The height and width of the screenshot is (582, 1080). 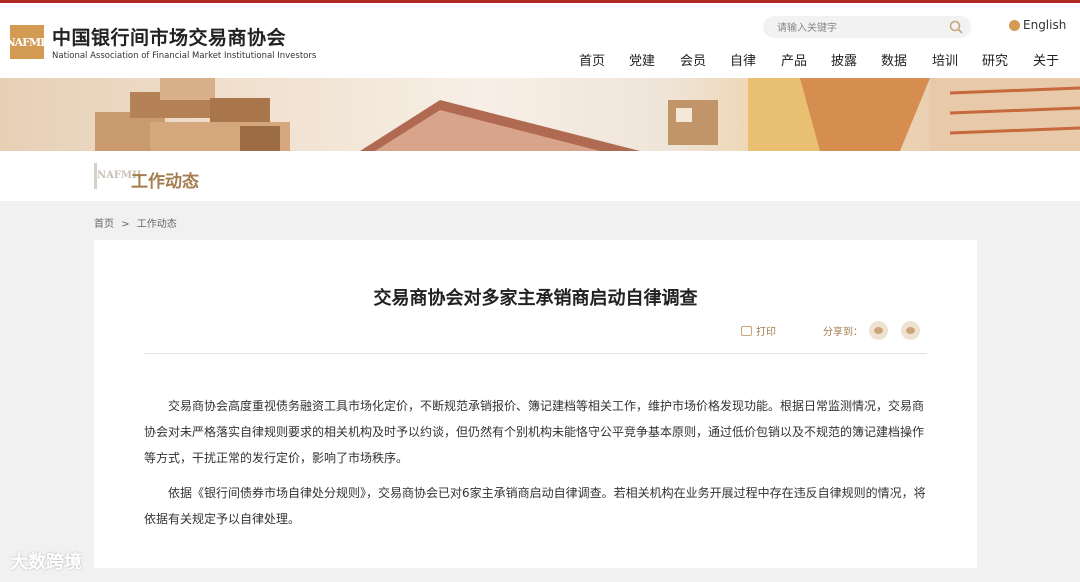 I want to click on search-input, so click(x=862, y=28).